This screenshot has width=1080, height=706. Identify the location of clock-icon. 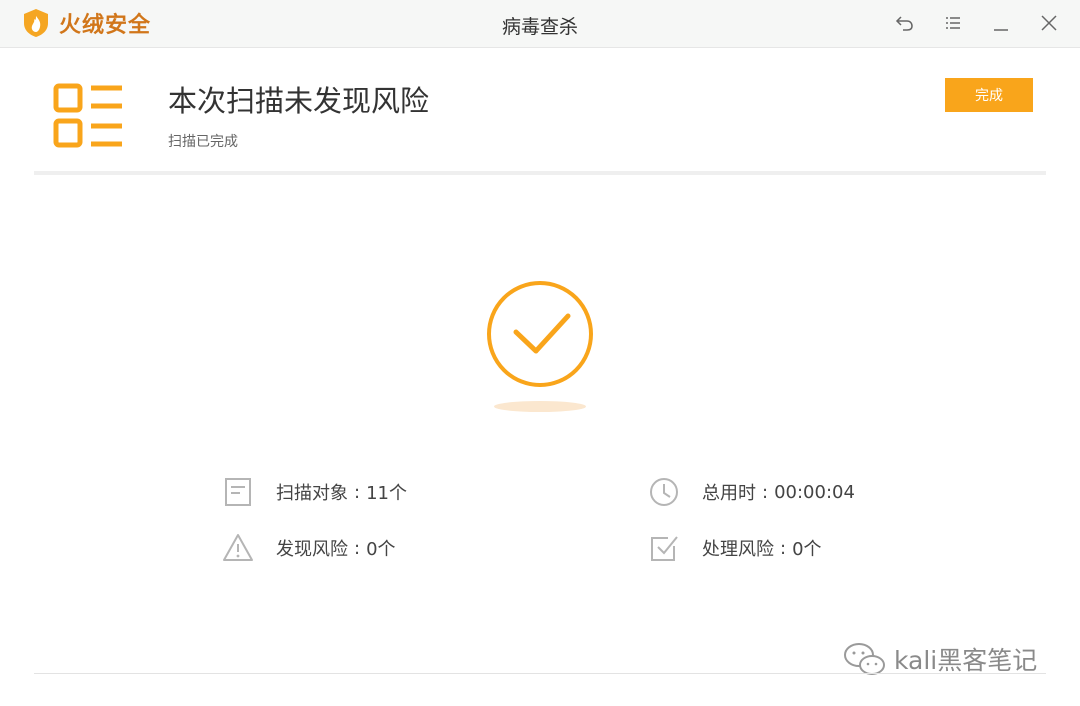
(664, 492).